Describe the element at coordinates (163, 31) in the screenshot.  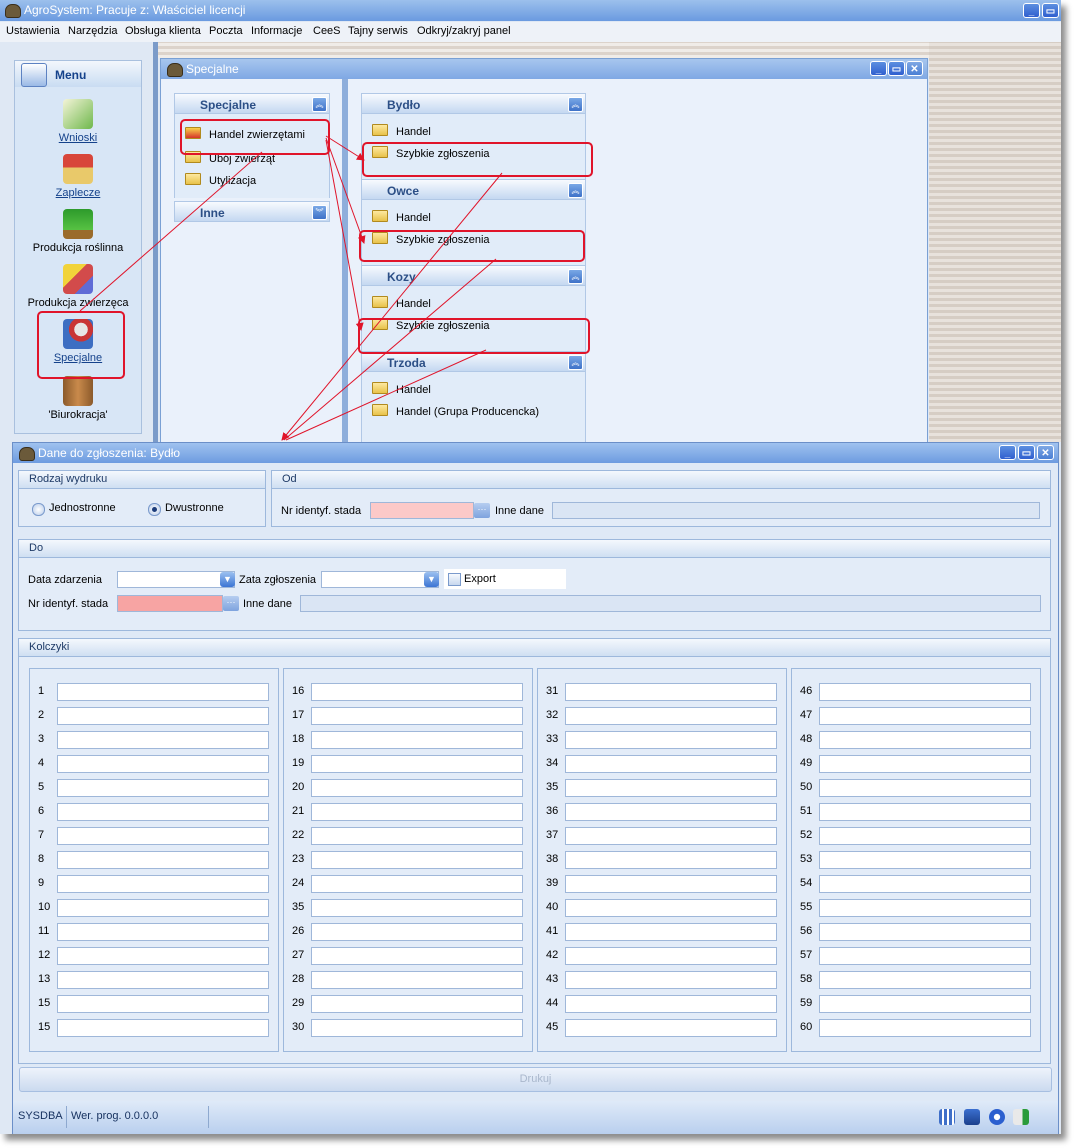
I see `menu-obsluga-klienta: Obsługa klienta` at that location.